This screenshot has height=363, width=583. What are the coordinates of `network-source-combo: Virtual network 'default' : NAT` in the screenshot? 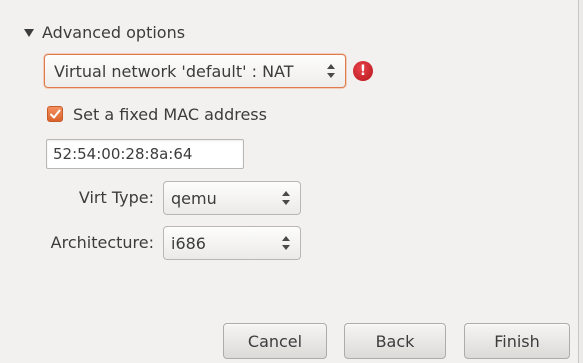 It's located at (195, 71).